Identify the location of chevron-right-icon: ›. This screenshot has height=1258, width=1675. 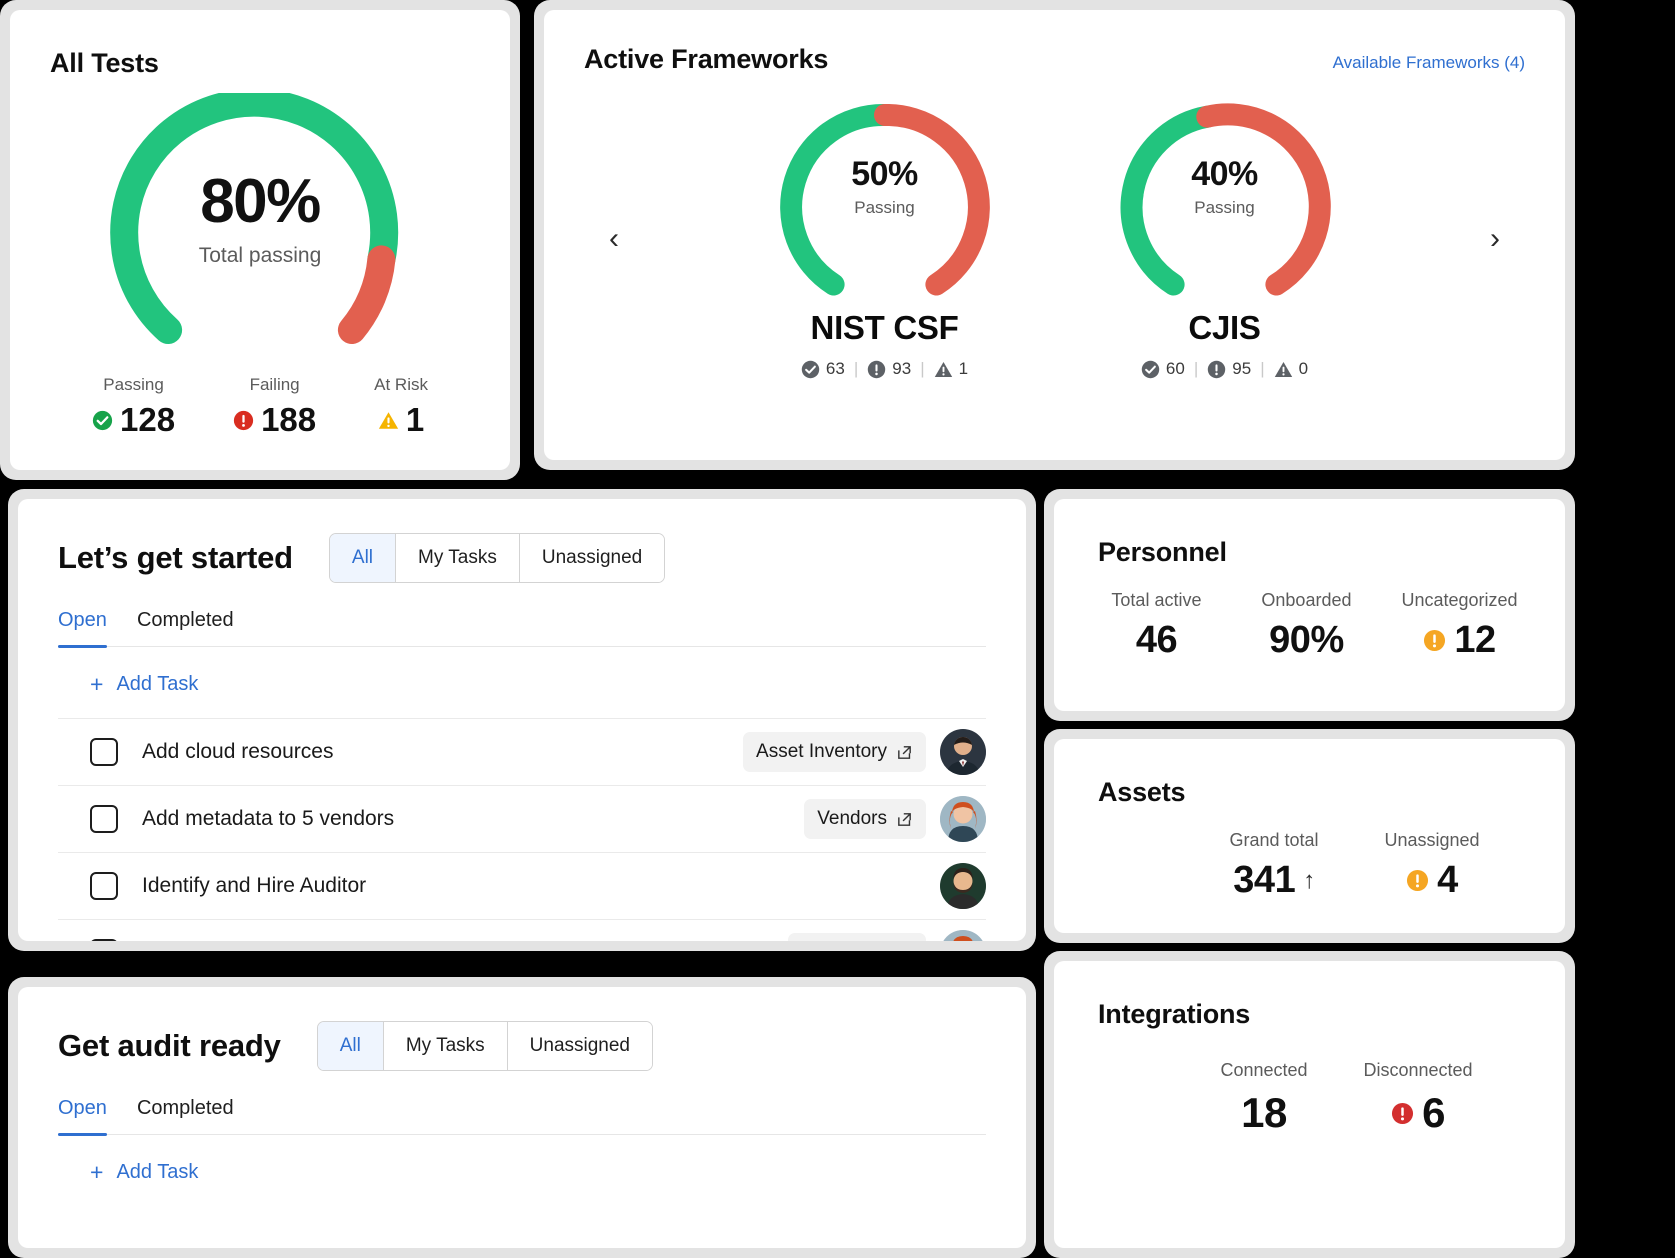
(1495, 239).